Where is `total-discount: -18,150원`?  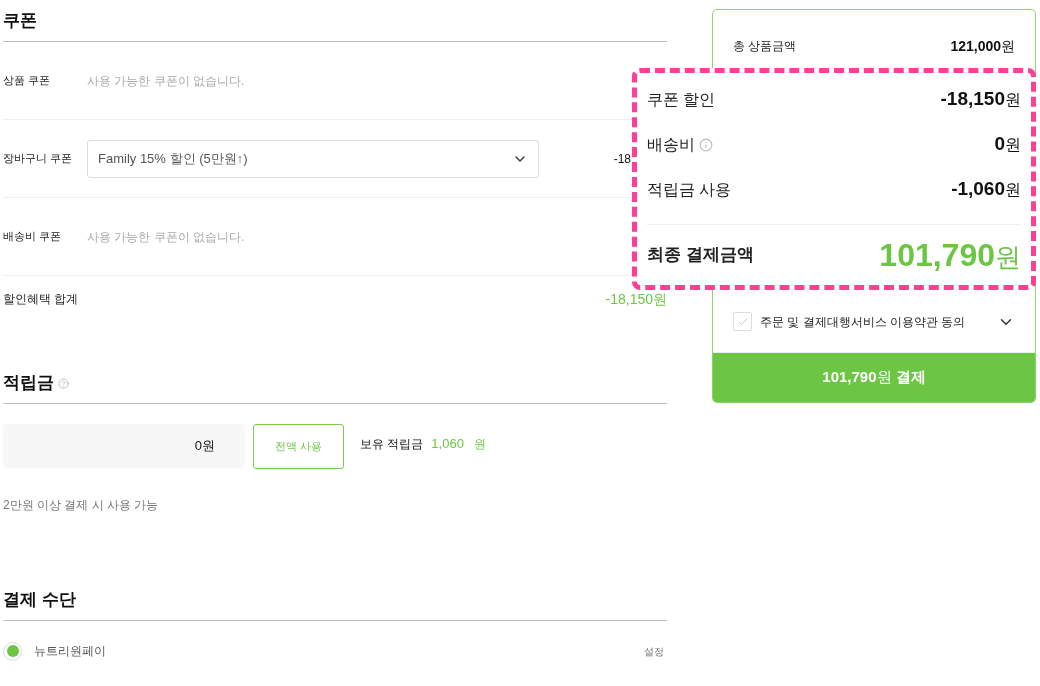
total-discount: -18,150원 is located at coordinates (636, 299).